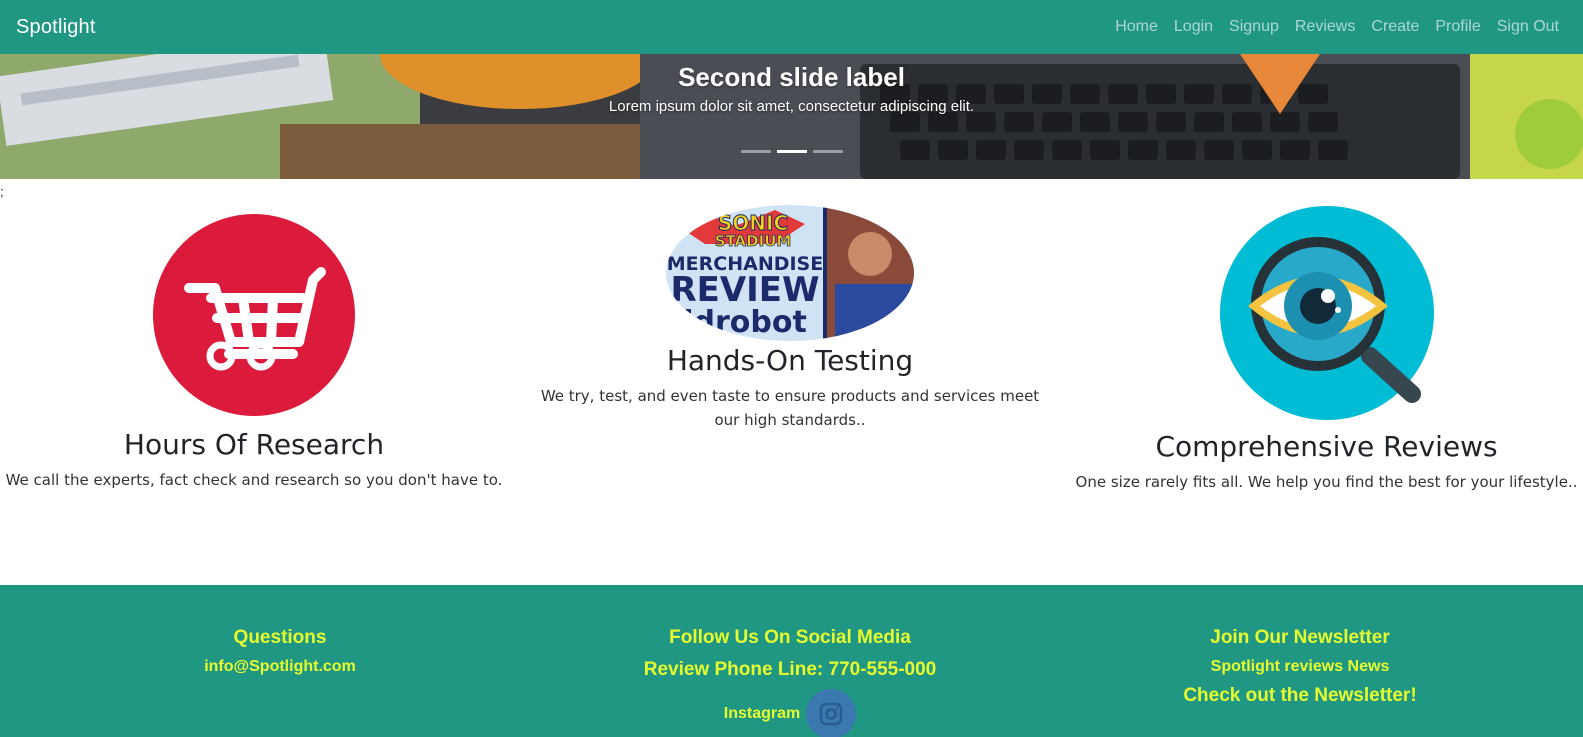 The width and height of the screenshot is (1583, 737). What do you see at coordinates (1326, 313) in the screenshot?
I see `magnifier-eye-icon` at bounding box center [1326, 313].